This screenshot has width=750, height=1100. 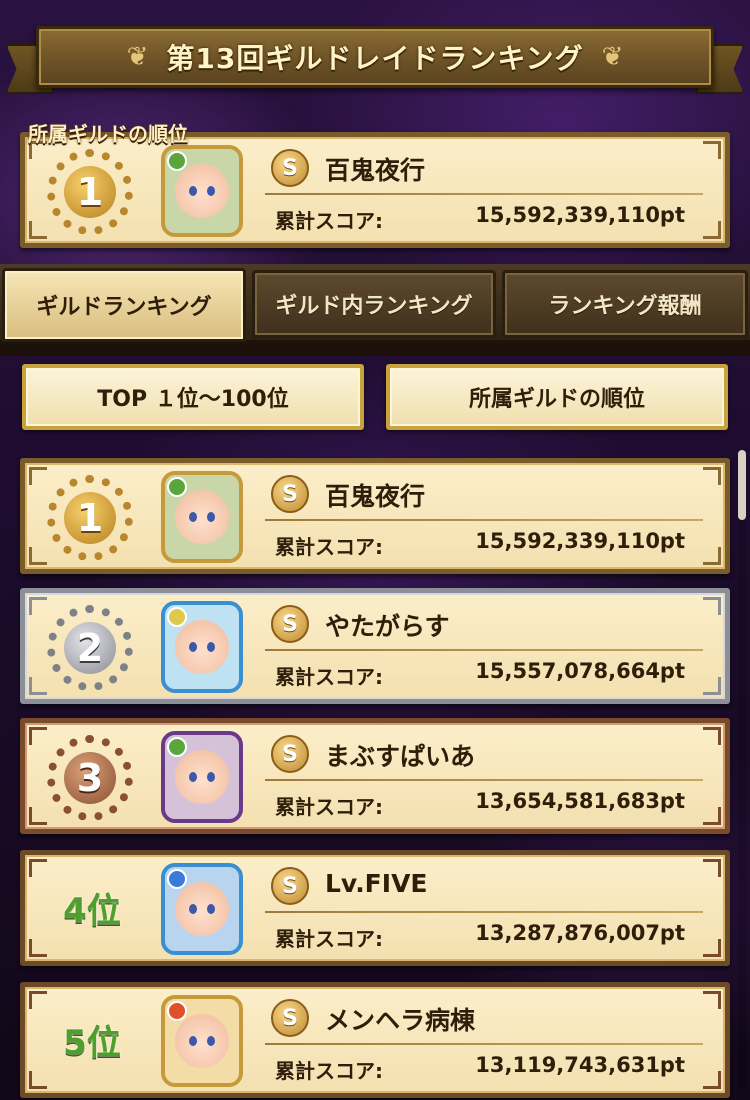 I want to click on guild-name: やたがらす, so click(x=387, y=626).